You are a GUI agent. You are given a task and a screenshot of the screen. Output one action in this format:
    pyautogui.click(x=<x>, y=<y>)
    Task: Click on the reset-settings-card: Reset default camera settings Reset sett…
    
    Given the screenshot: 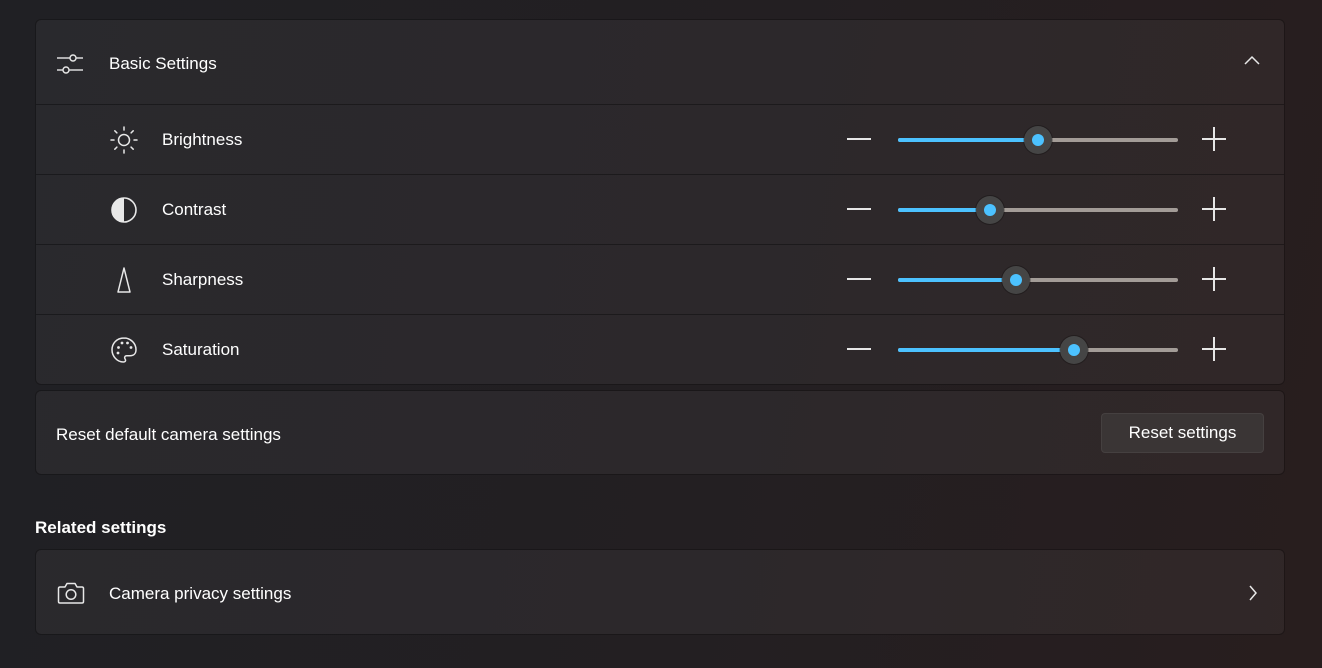 What is the action you would take?
    pyautogui.click(x=660, y=432)
    